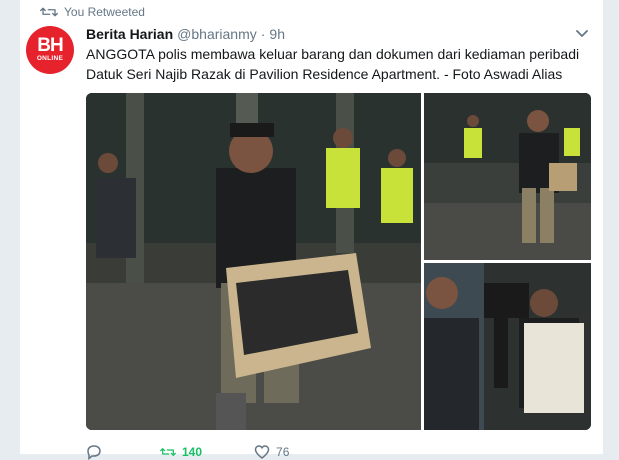 Image resolution: width=619 pixels, height=460 pixels. Describe the element at coordinates (50, 58) in the screenshot. I see `avatar-logo-subtext: ONLINE` at that location.